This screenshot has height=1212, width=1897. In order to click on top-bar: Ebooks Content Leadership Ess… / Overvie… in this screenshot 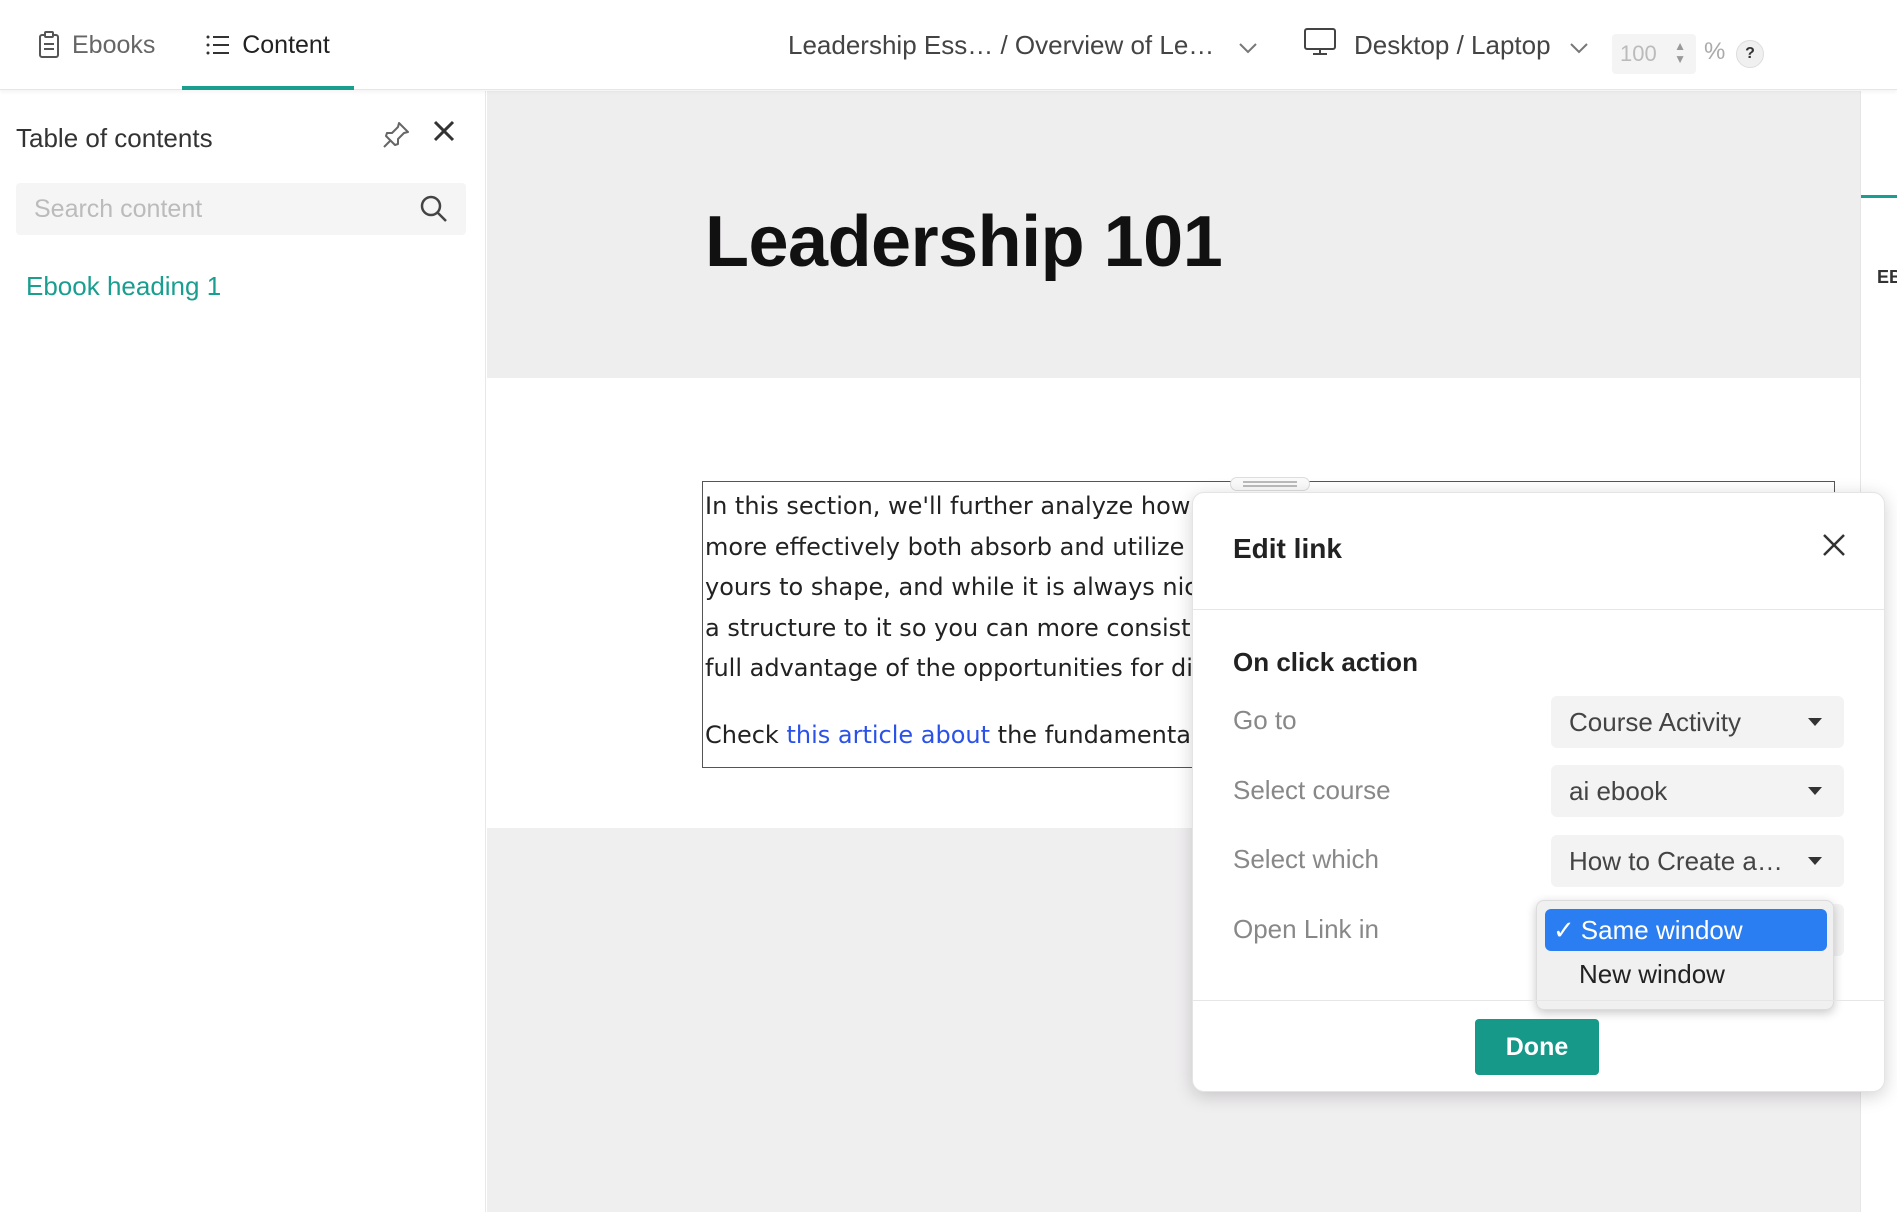, I will do `click(948, 45)`.